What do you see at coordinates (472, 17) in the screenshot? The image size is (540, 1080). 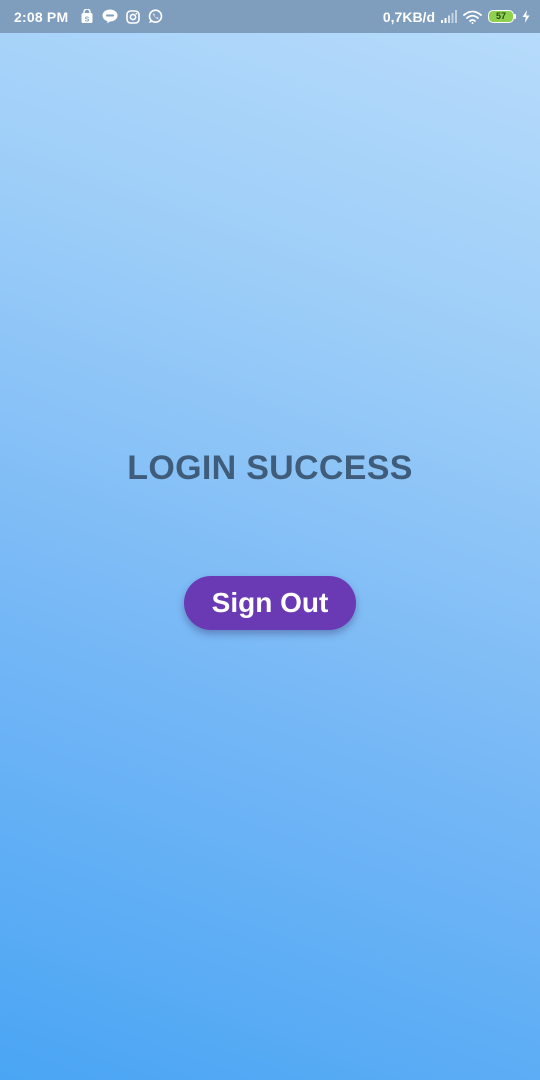 I see `wifi-icon` at bounding box center [472, 17].